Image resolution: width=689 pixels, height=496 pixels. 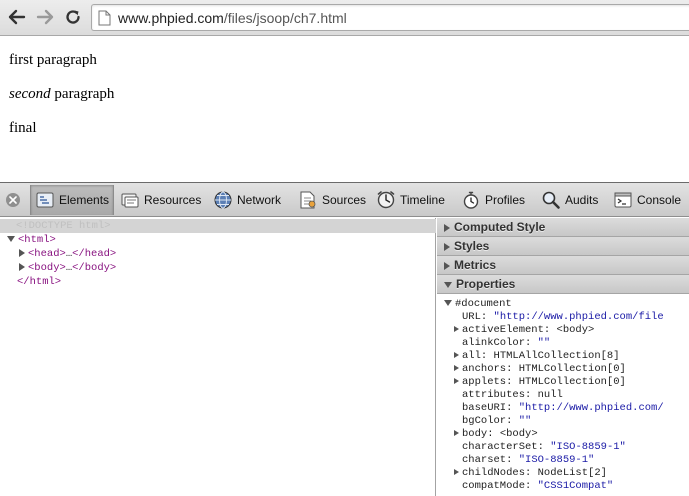 I want to click on property-name: activeElement, so click(x=503, y=330).